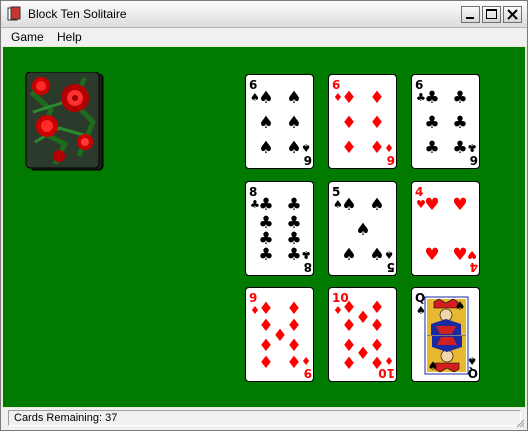 The image size is (528, 431). I want to click on menu-game: Game, so click(27, 37).